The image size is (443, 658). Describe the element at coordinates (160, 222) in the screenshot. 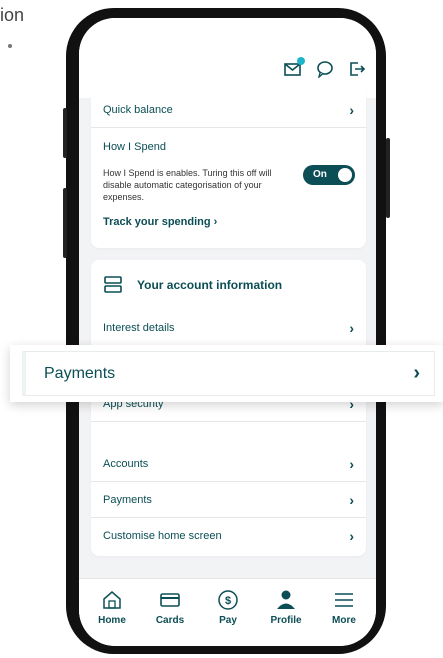

I see `track-spending-link: Track your spending ›` at that location.